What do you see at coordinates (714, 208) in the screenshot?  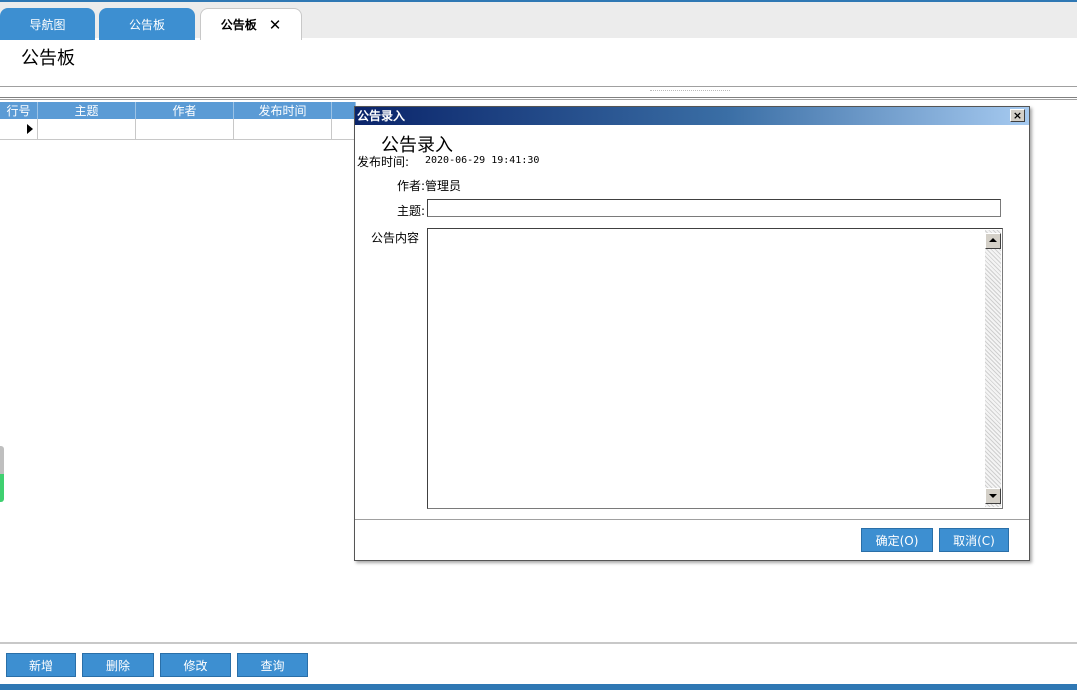 I see `subject-input` at bounding box center [714, 208].